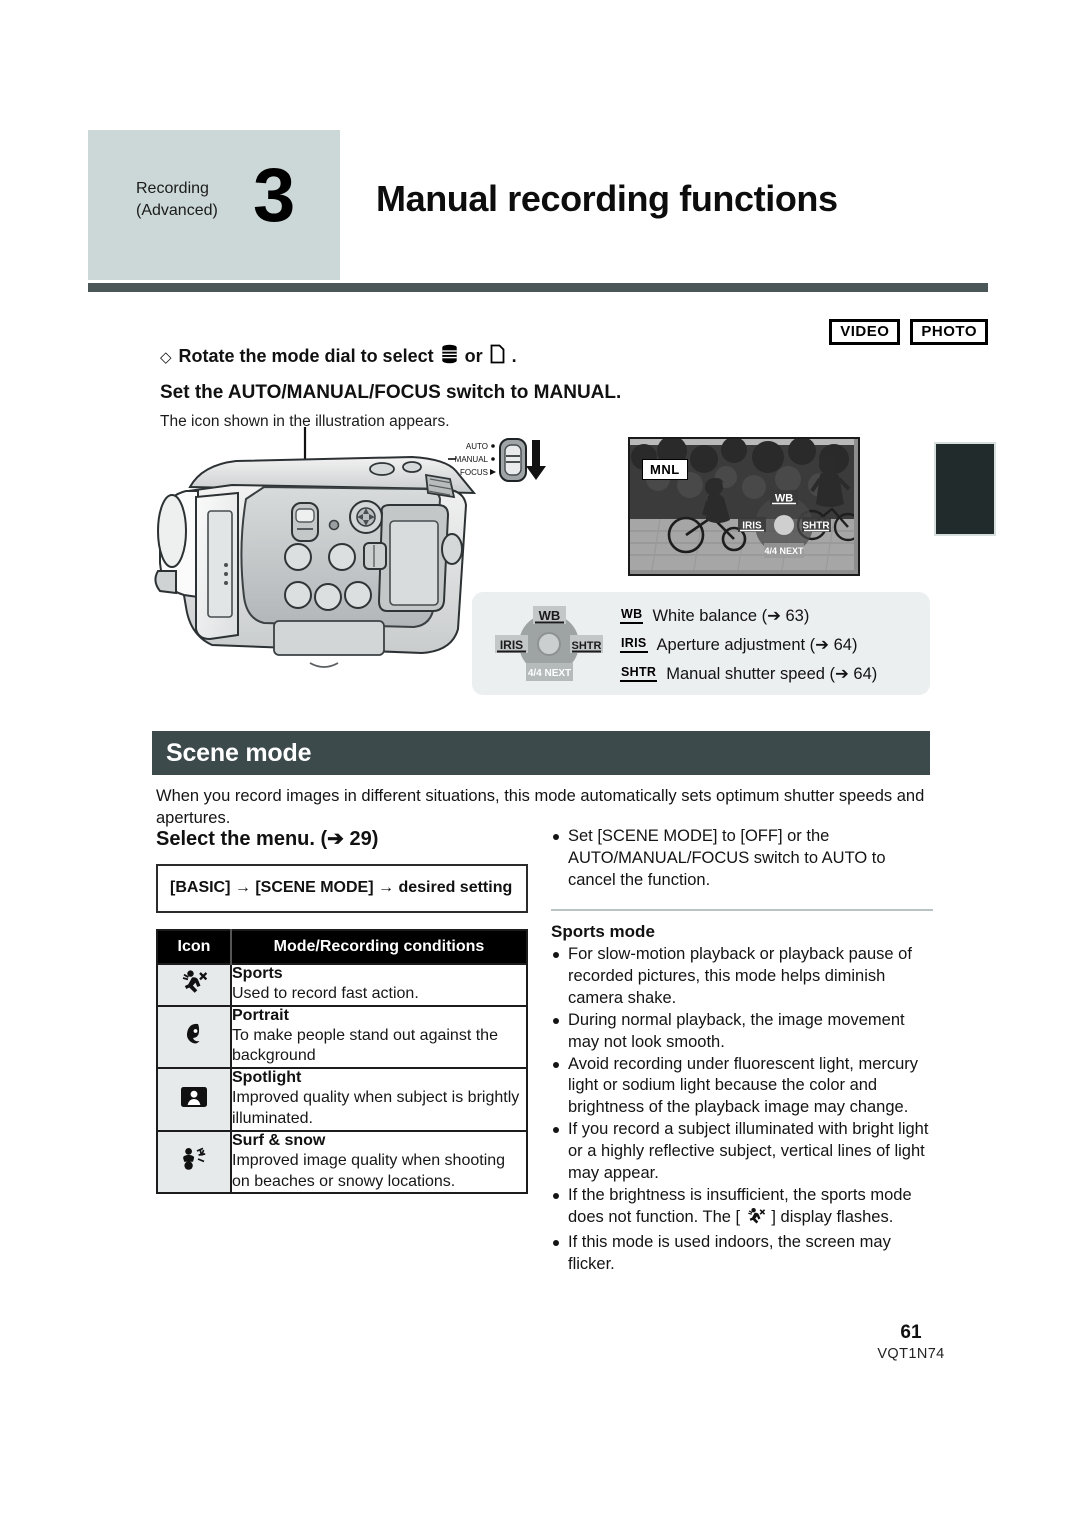 Image resolution: width=1080 pixels, height=1526 pixels. What do you see at coordinates (514, 356) in the screenshot?
I see `rotate-dial-suffix: .` at bounding box center [514, 356].